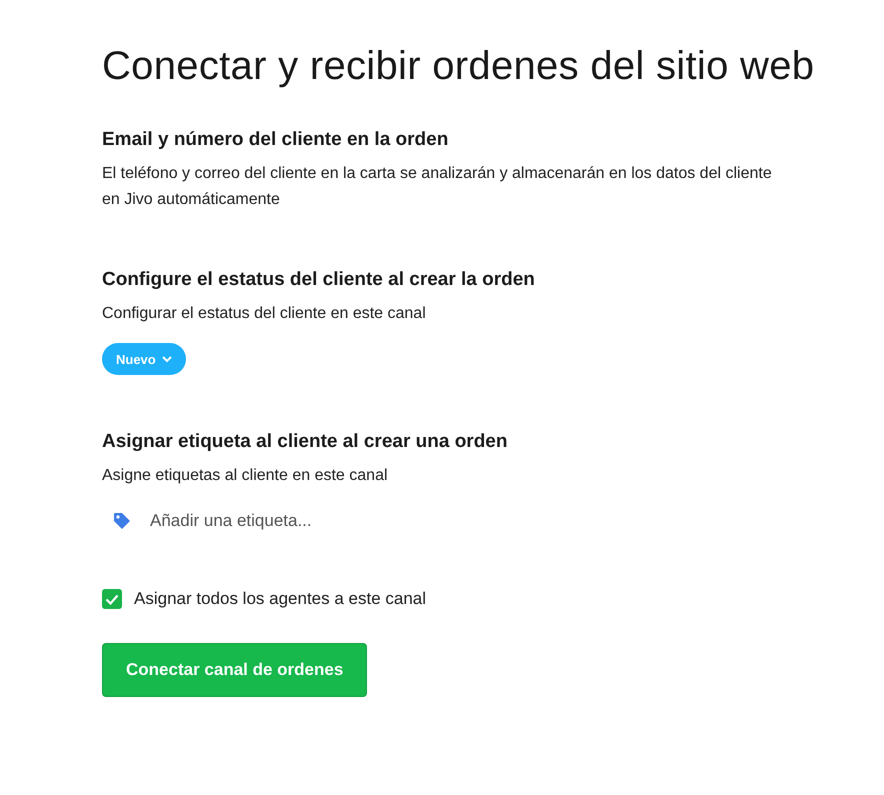 This screenshot has width=884, height=795. I want to click on checkbox, so click(112, 599).